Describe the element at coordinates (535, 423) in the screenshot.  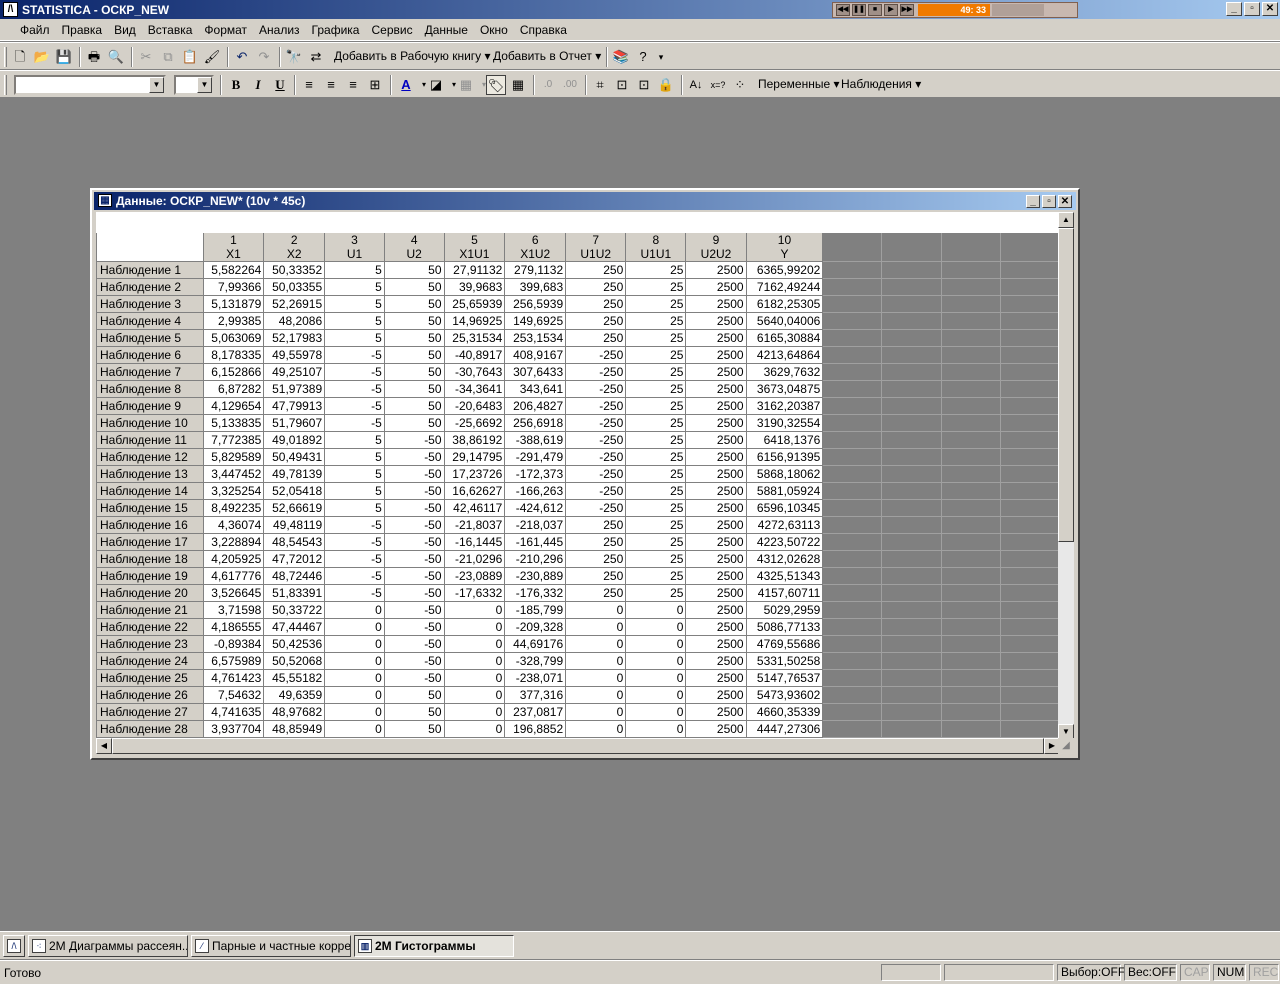
I see `data-cell: 256,6918` at that location.